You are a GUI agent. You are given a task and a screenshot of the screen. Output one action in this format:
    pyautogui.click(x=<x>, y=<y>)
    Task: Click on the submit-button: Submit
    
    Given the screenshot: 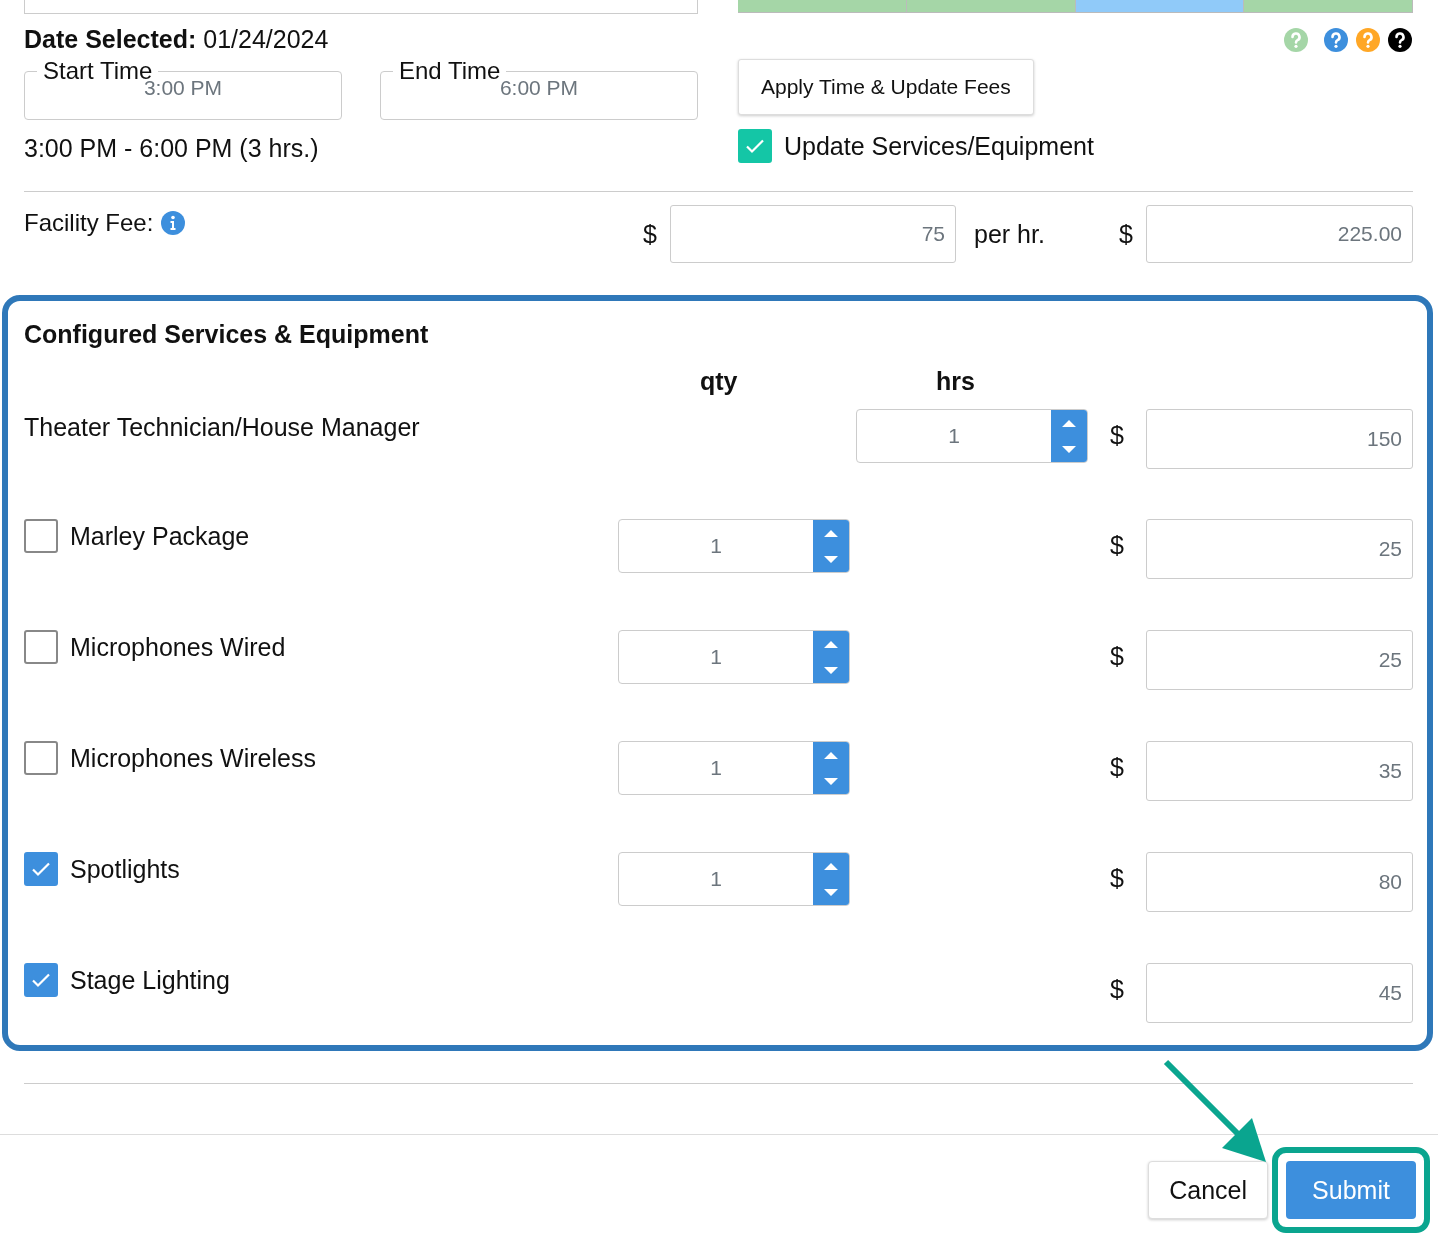 What is the action you would take?
    pyautogui.click(x=1351, y=1190)
    